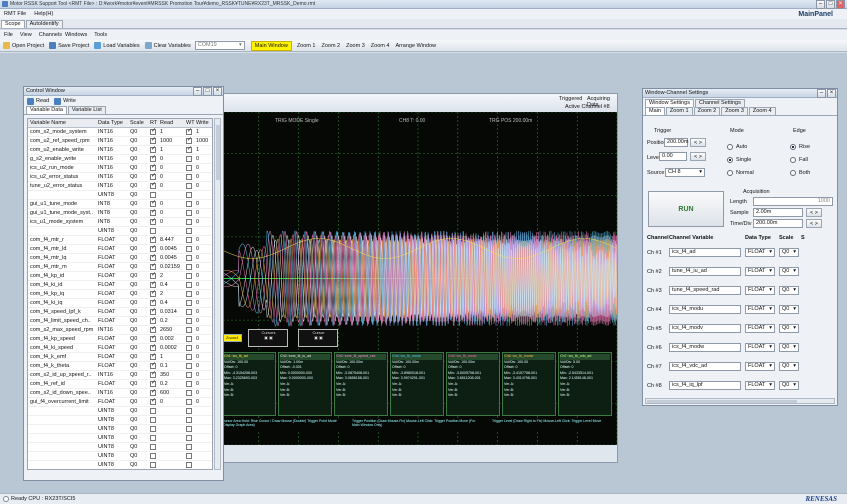 The image size is (847, 504). I want to click on variable-name-cell: com_f4_k_emf, so click(63, 357).